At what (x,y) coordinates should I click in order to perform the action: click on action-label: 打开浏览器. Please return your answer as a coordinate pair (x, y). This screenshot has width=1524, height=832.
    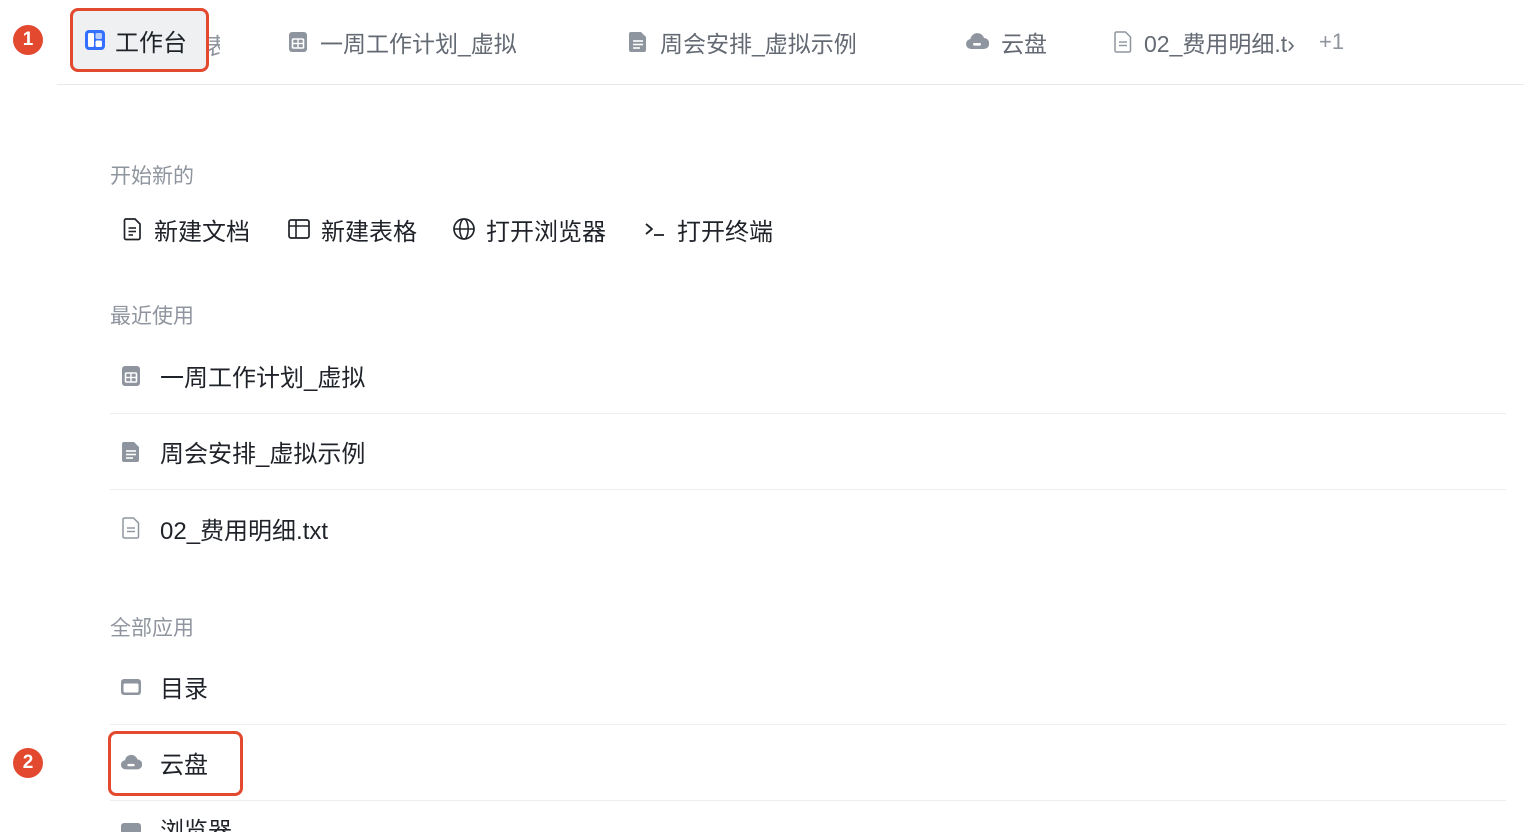
    Looking at the image, I should click on (546, 232).